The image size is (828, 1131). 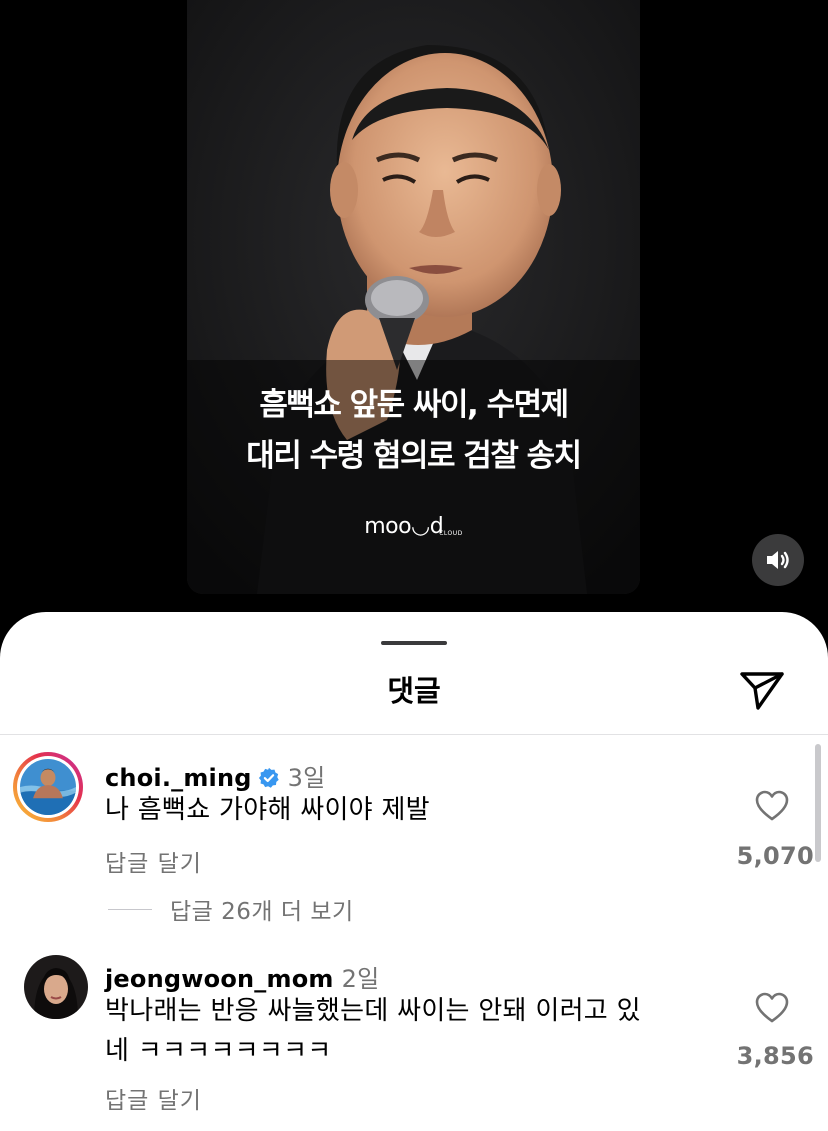 What do you see at coordinates (306, 778) in the screenshot?
I see `comment-time: 3일` at bounding box center [306, 778].